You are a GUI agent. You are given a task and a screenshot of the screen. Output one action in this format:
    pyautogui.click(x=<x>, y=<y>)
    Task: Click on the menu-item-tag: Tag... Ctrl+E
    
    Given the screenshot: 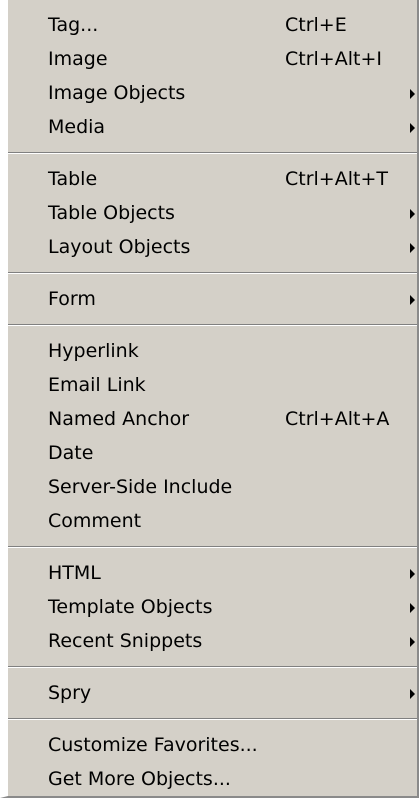 What is the action you would take?
    pyautogui.click(x=212, y=25)
    